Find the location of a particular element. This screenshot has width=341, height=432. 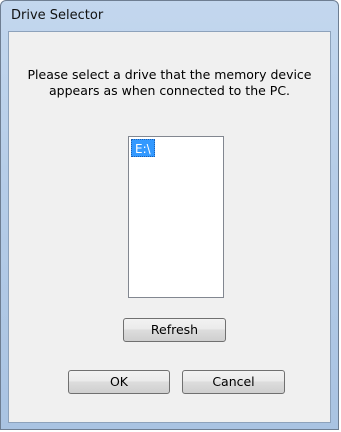

title-bar: Drive Selector is located at coordinates (169, 16).